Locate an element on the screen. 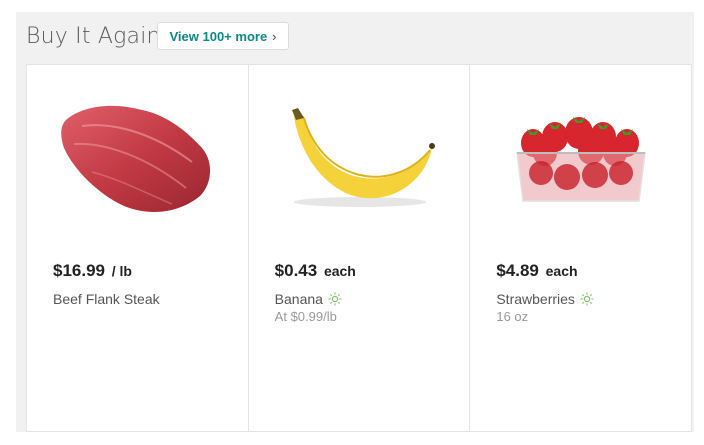 The height and width of the screenshot is (445, 704). product-name-label: Beef Flank Steak is located at coordinates (106, 299).